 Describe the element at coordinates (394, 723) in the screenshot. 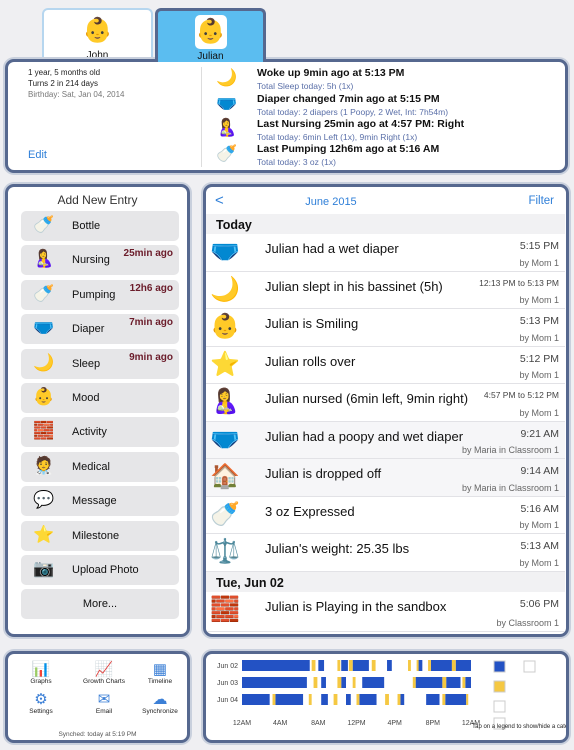

I see `x-tick-label: 4PM` at that location.